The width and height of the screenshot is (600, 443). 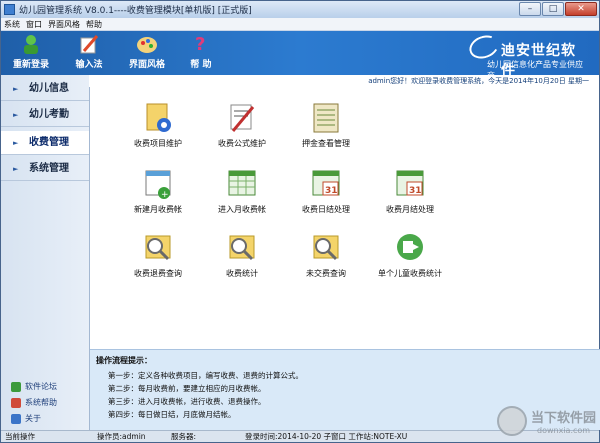 I want to click on sidebar-item-label: 系统管理, so click(x=49, y=168).